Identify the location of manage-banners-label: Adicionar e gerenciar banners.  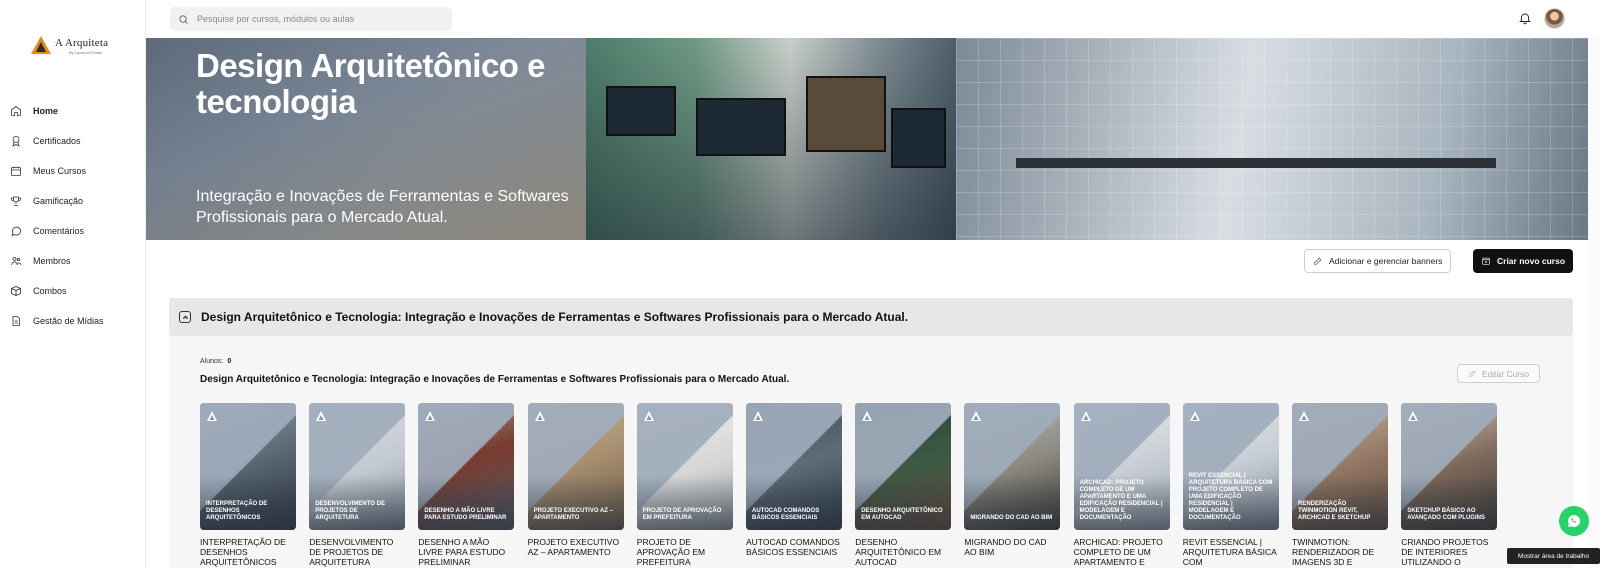
(1386, 261).